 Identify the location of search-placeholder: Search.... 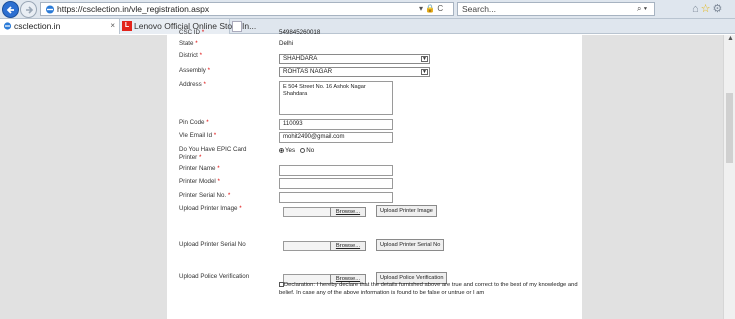
(479, 9).